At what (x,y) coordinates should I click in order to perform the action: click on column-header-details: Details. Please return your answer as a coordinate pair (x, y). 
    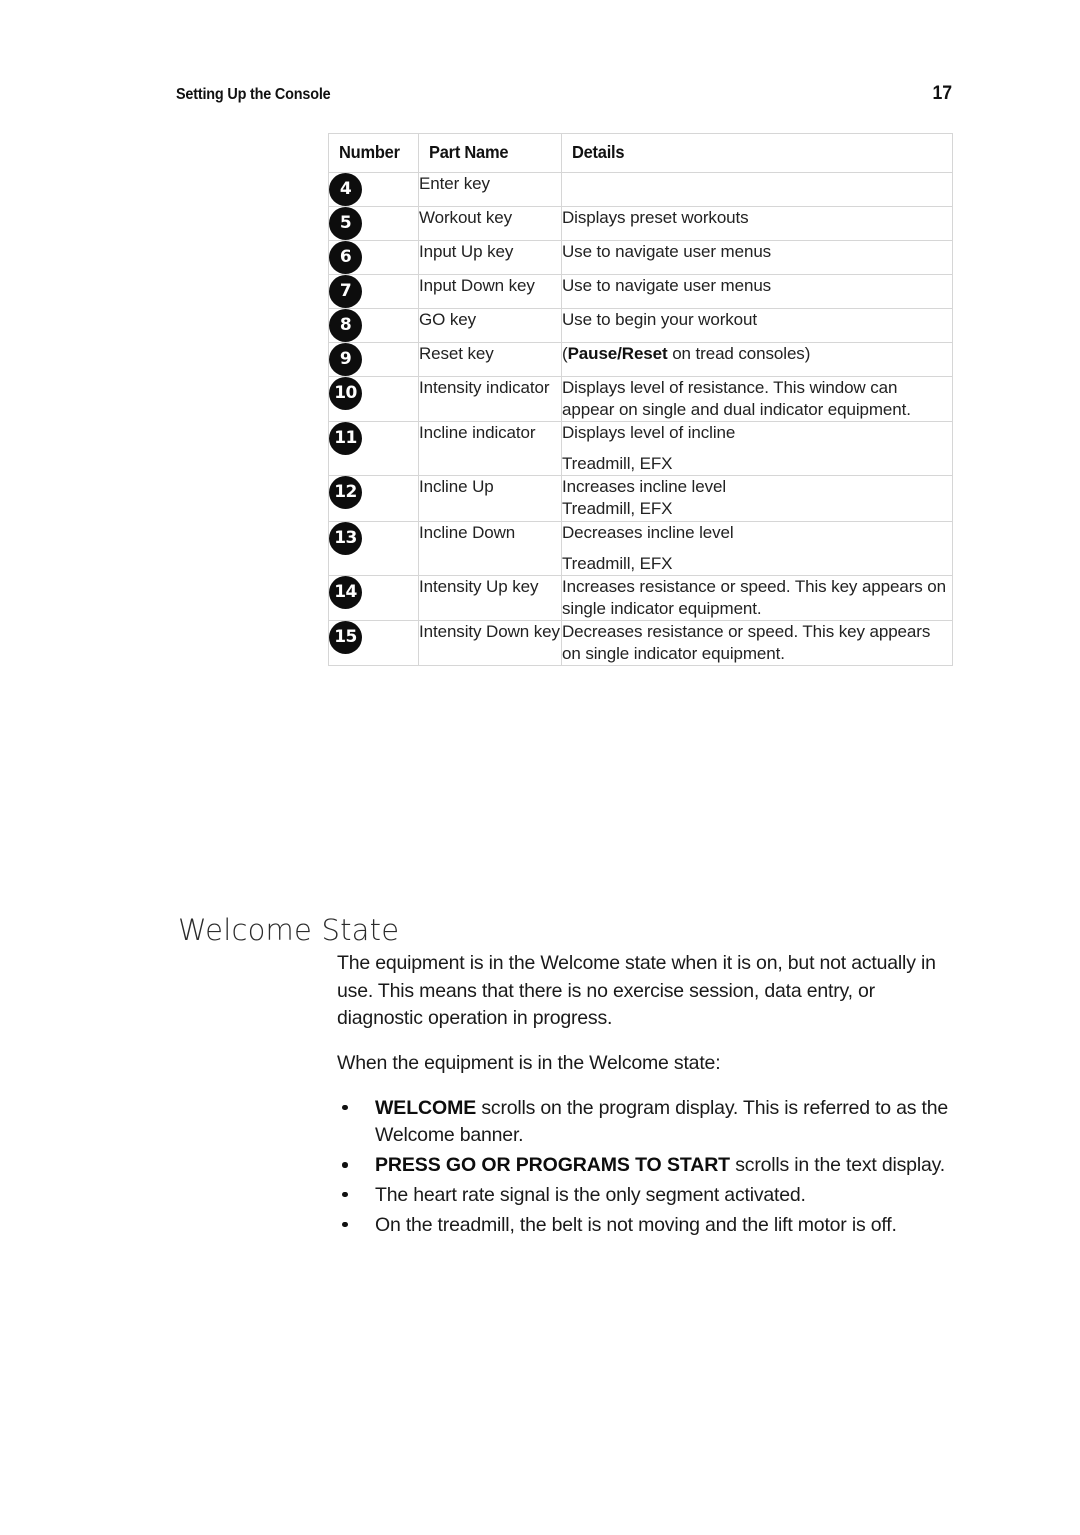
    Looking at the image, I should click on (757, 153).